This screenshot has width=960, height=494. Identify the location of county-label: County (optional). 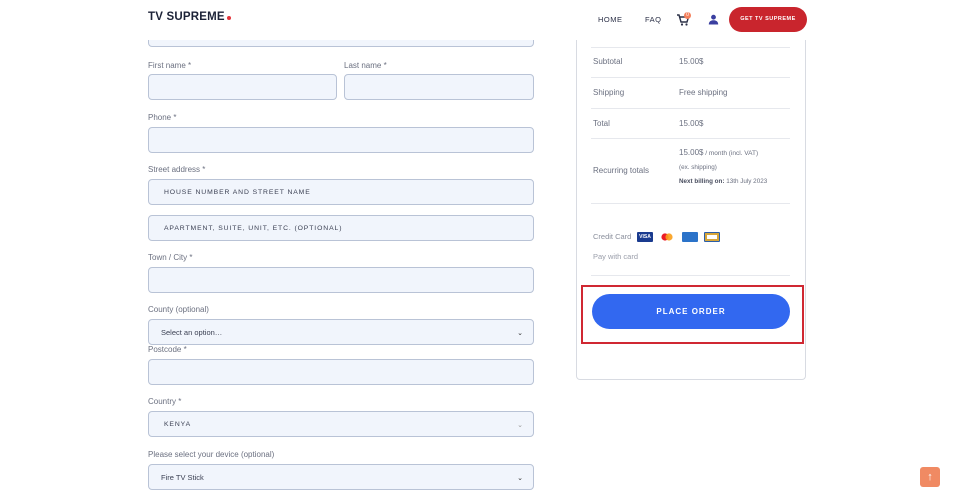
(178, 309).